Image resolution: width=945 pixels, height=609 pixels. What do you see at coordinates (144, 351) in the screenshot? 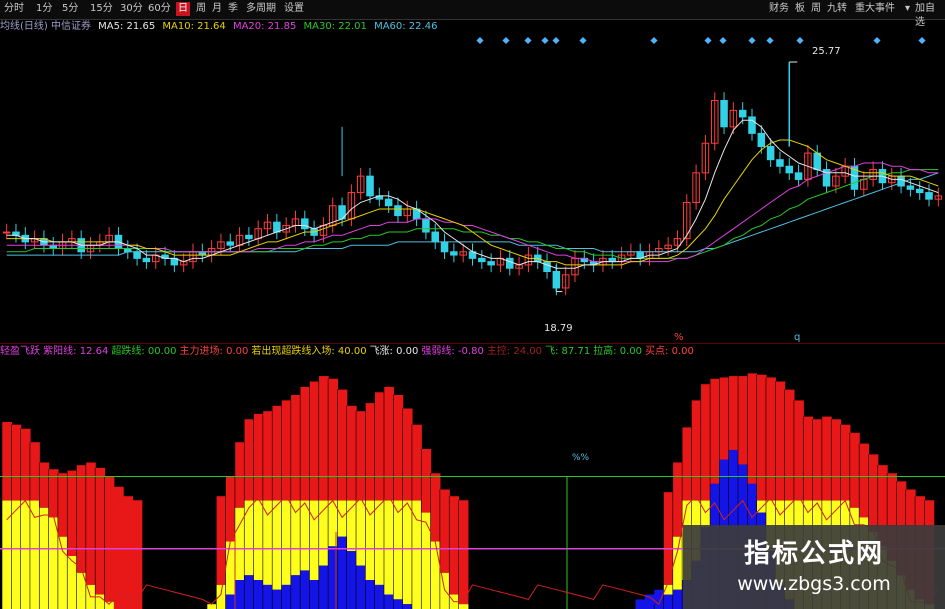
I see `indicator-legend-item: 超跌线: 00.00` at bounding box center [144, 351].